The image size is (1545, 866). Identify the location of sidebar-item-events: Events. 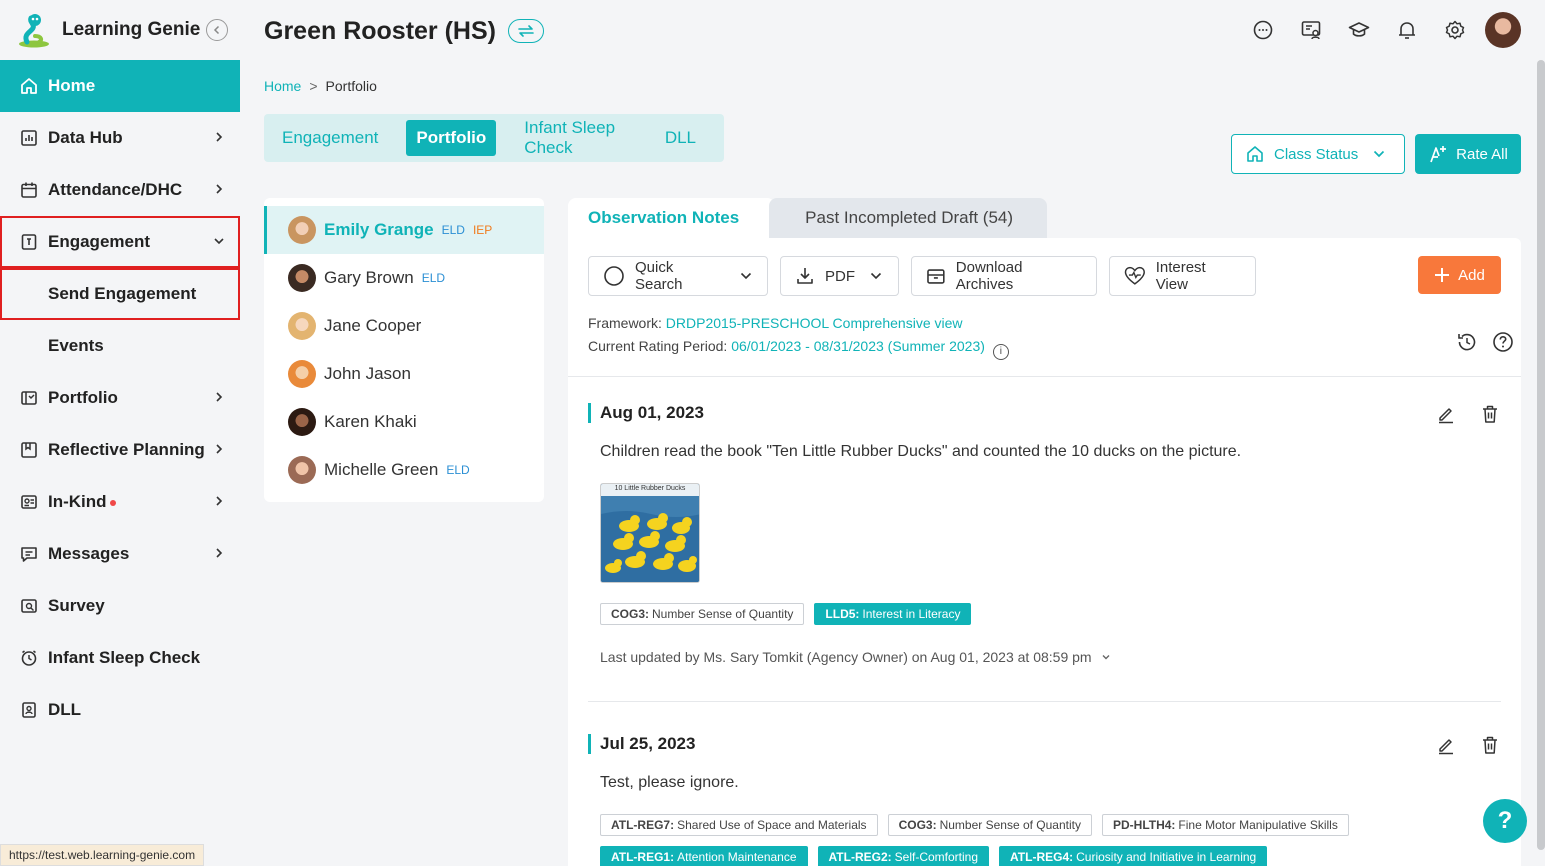
(120, 346).